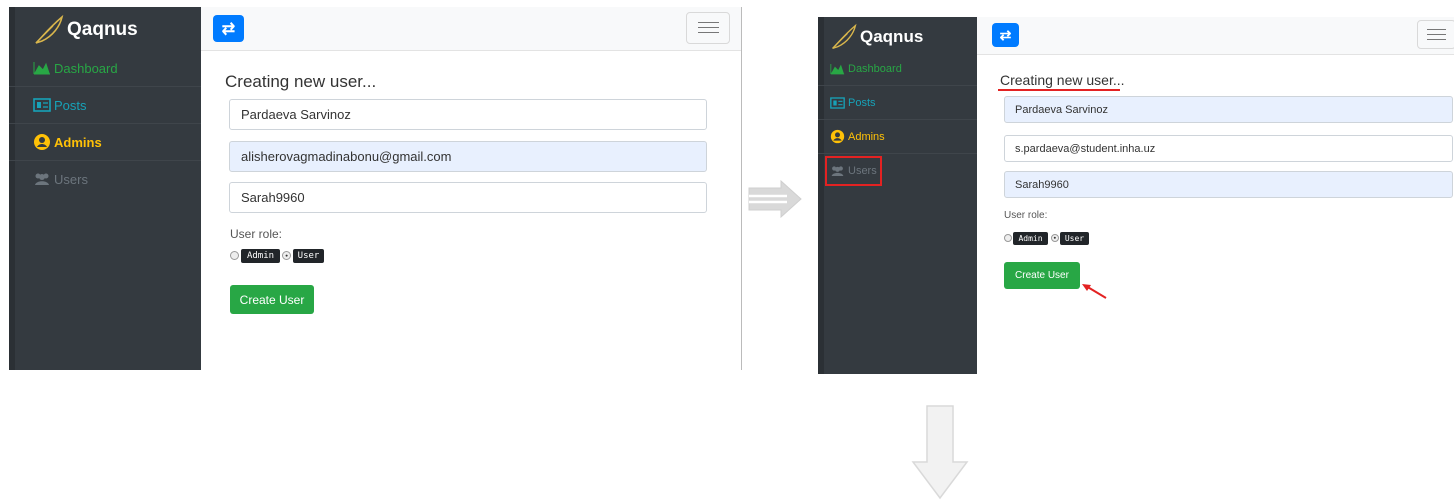  Describe the element at coordinates (940, 452) in the screenshot. I see `down-arrow-icon` at that location.